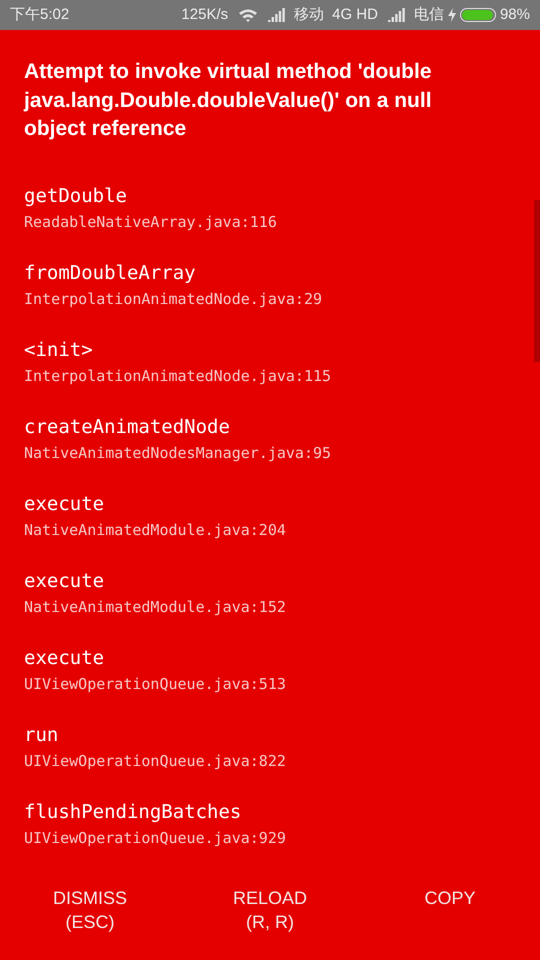  Describe the element at coordinates (452, 15) in the screenshot. I see `charging-icon` at that location.